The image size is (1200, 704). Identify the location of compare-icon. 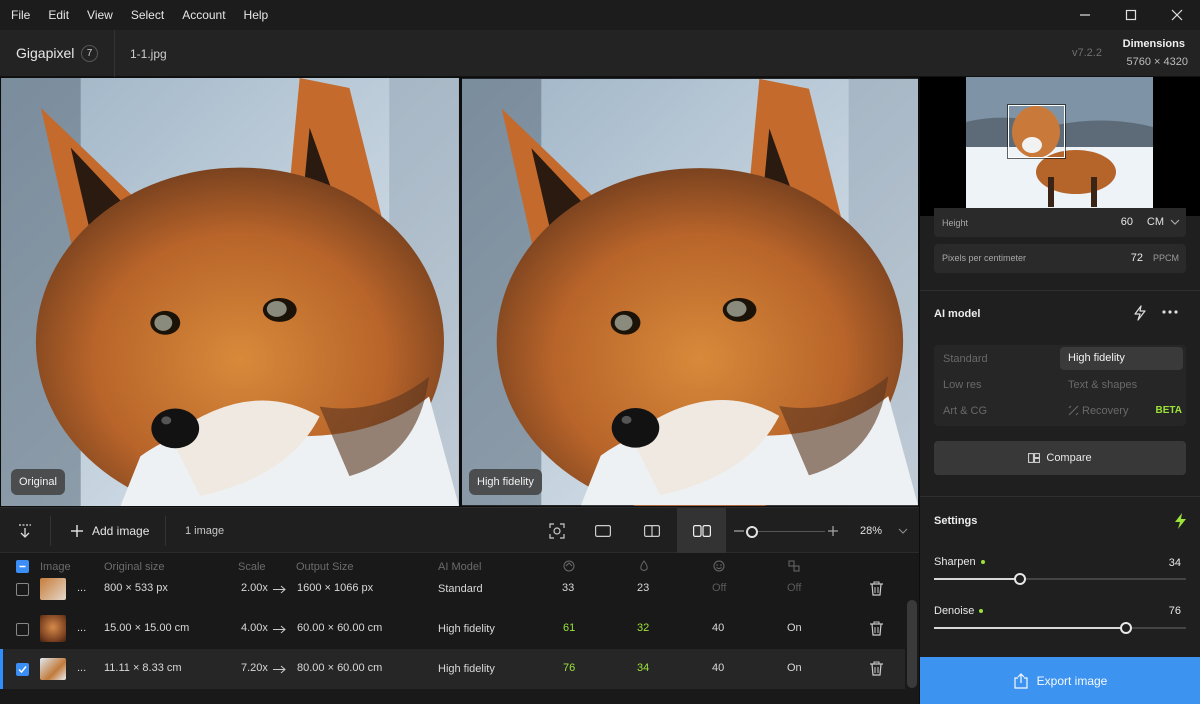
(1034, 458).